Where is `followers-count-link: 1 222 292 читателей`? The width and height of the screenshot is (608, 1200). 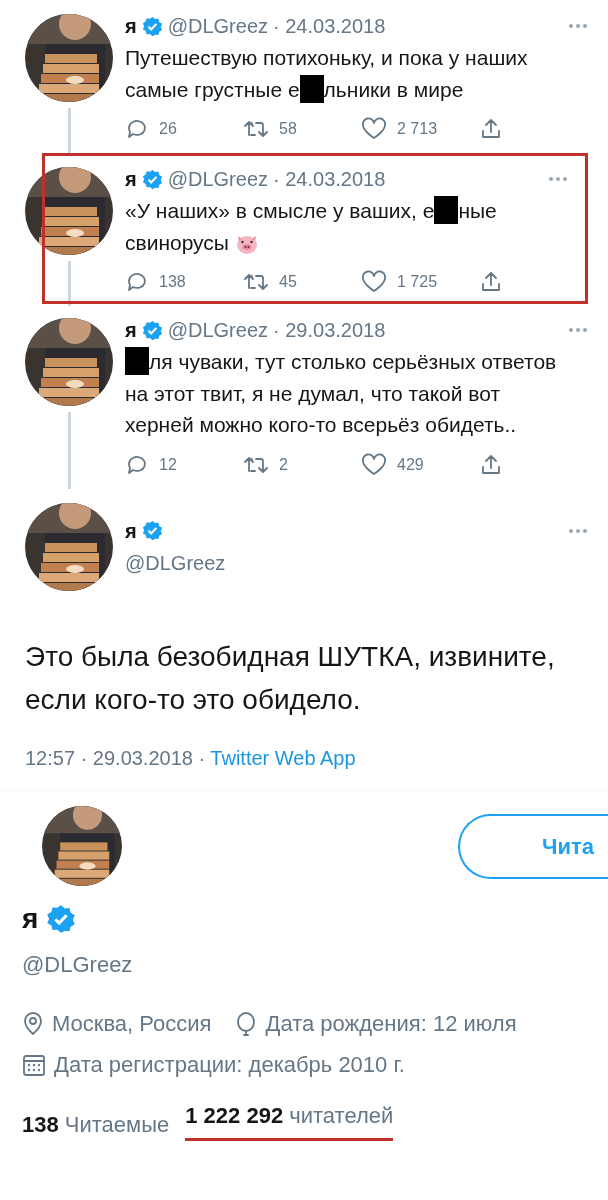 followers-count-link: 1 222 292 читателей is located at coordinates (289, 1120).